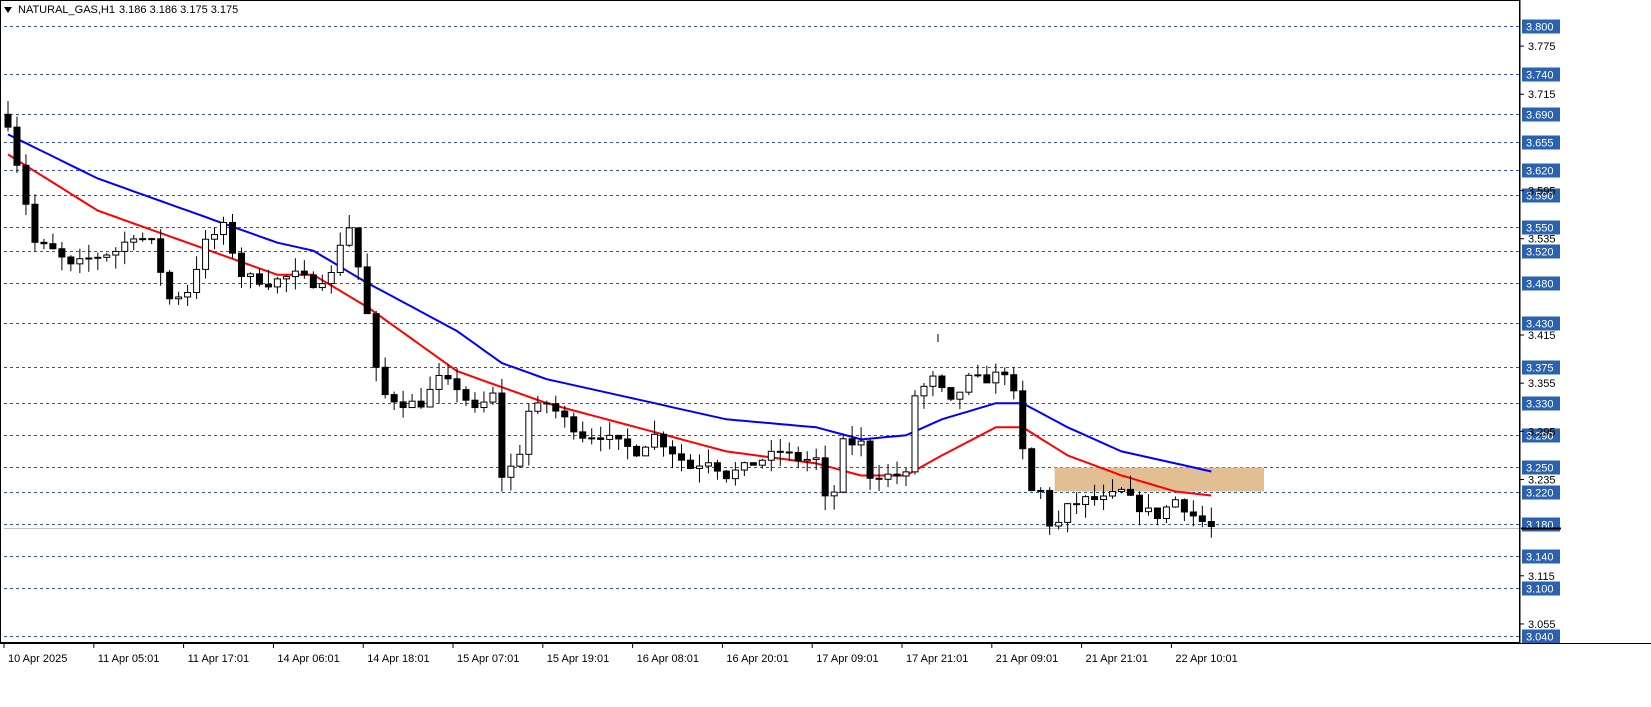 This screenshot has width=1651, height=707. I want to click on zone-rect, so click(1159, 479).